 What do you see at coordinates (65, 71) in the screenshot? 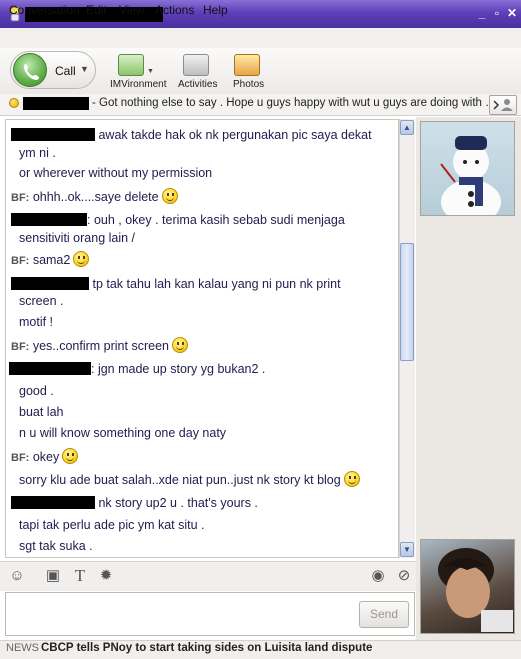
I see `call-label: Call` at bounding box center [65, 71].